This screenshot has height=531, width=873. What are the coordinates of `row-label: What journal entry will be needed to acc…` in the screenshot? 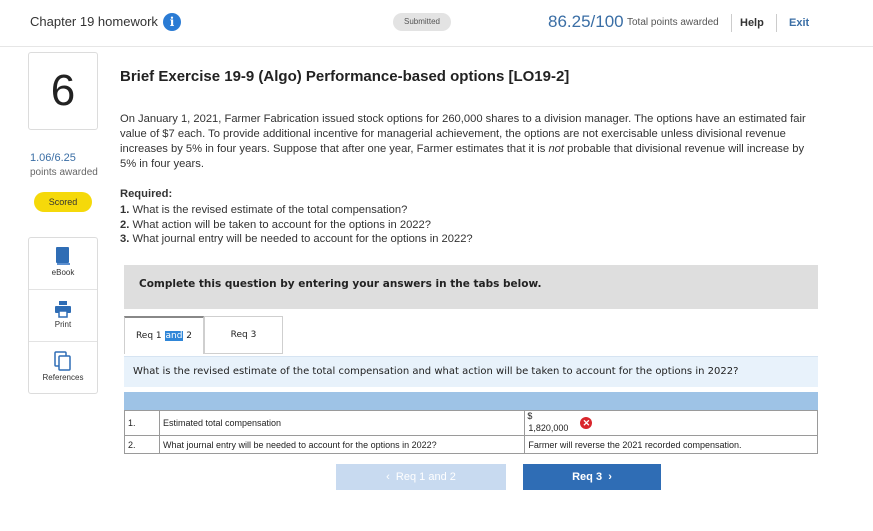 It's located at (342, 444).